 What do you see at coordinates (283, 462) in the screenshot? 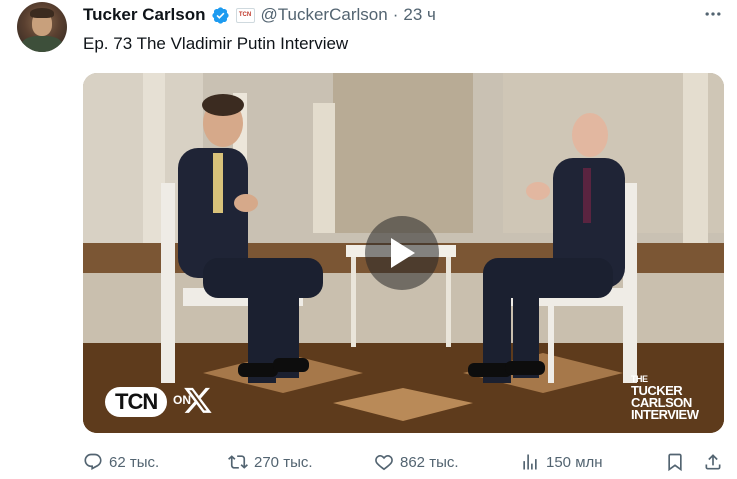
I see `repost-count: 270 тыс.` at bounding box center [283, 462].